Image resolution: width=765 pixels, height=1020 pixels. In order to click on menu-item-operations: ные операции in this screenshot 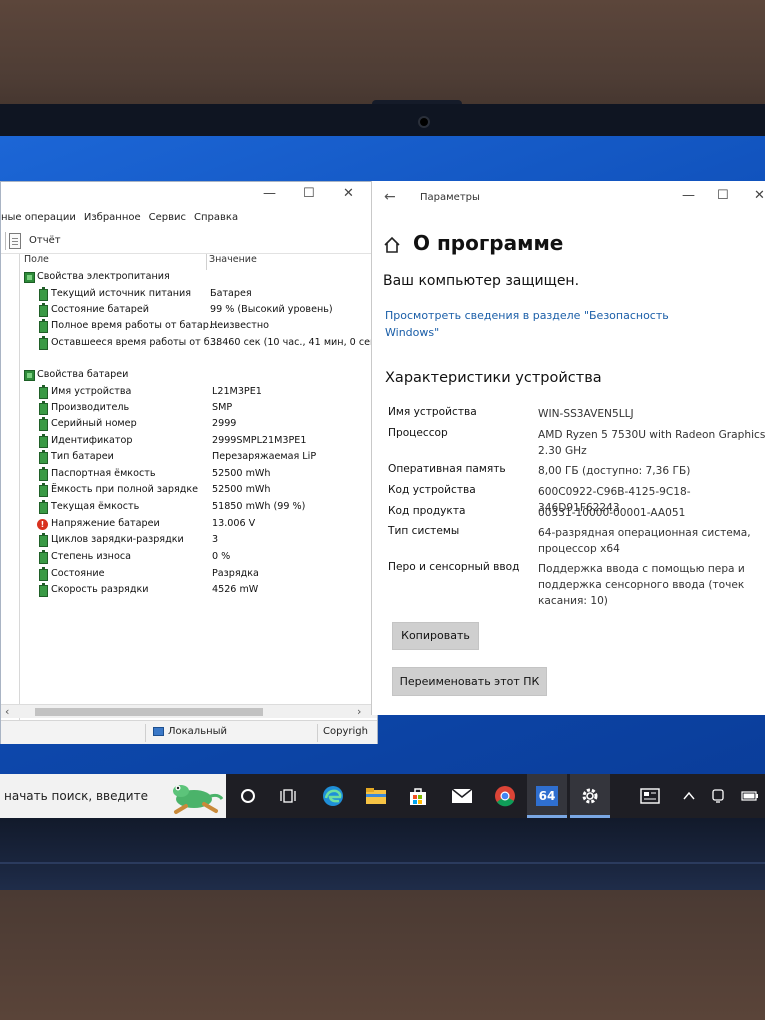, I will do `click(38, 221)`.